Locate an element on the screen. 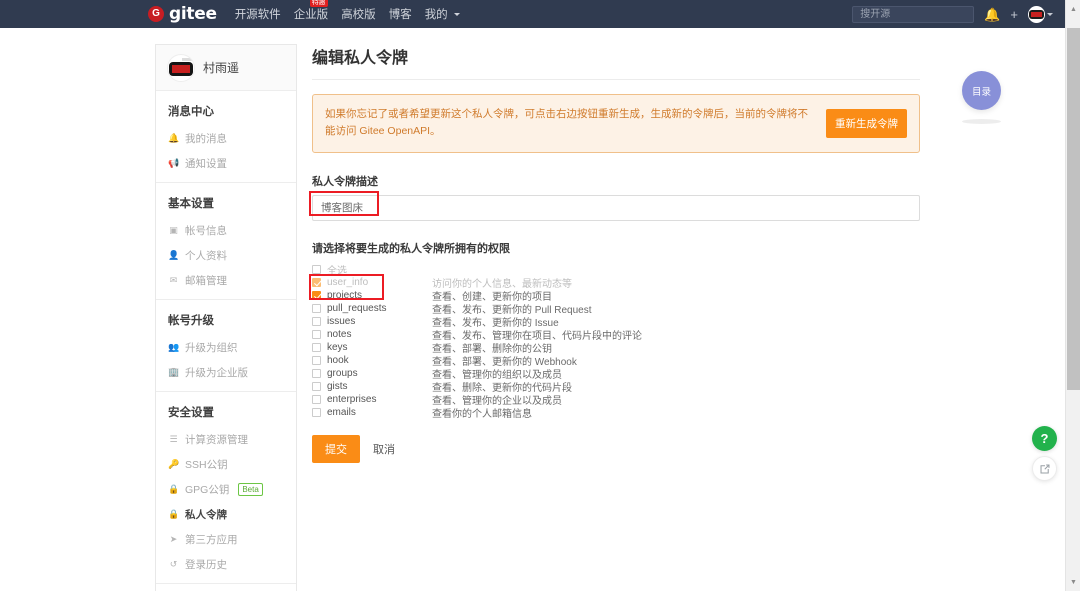 The height and width of the screenshot is (591, 1080). permission-label: enterprises is located at coordinates (352, 399).